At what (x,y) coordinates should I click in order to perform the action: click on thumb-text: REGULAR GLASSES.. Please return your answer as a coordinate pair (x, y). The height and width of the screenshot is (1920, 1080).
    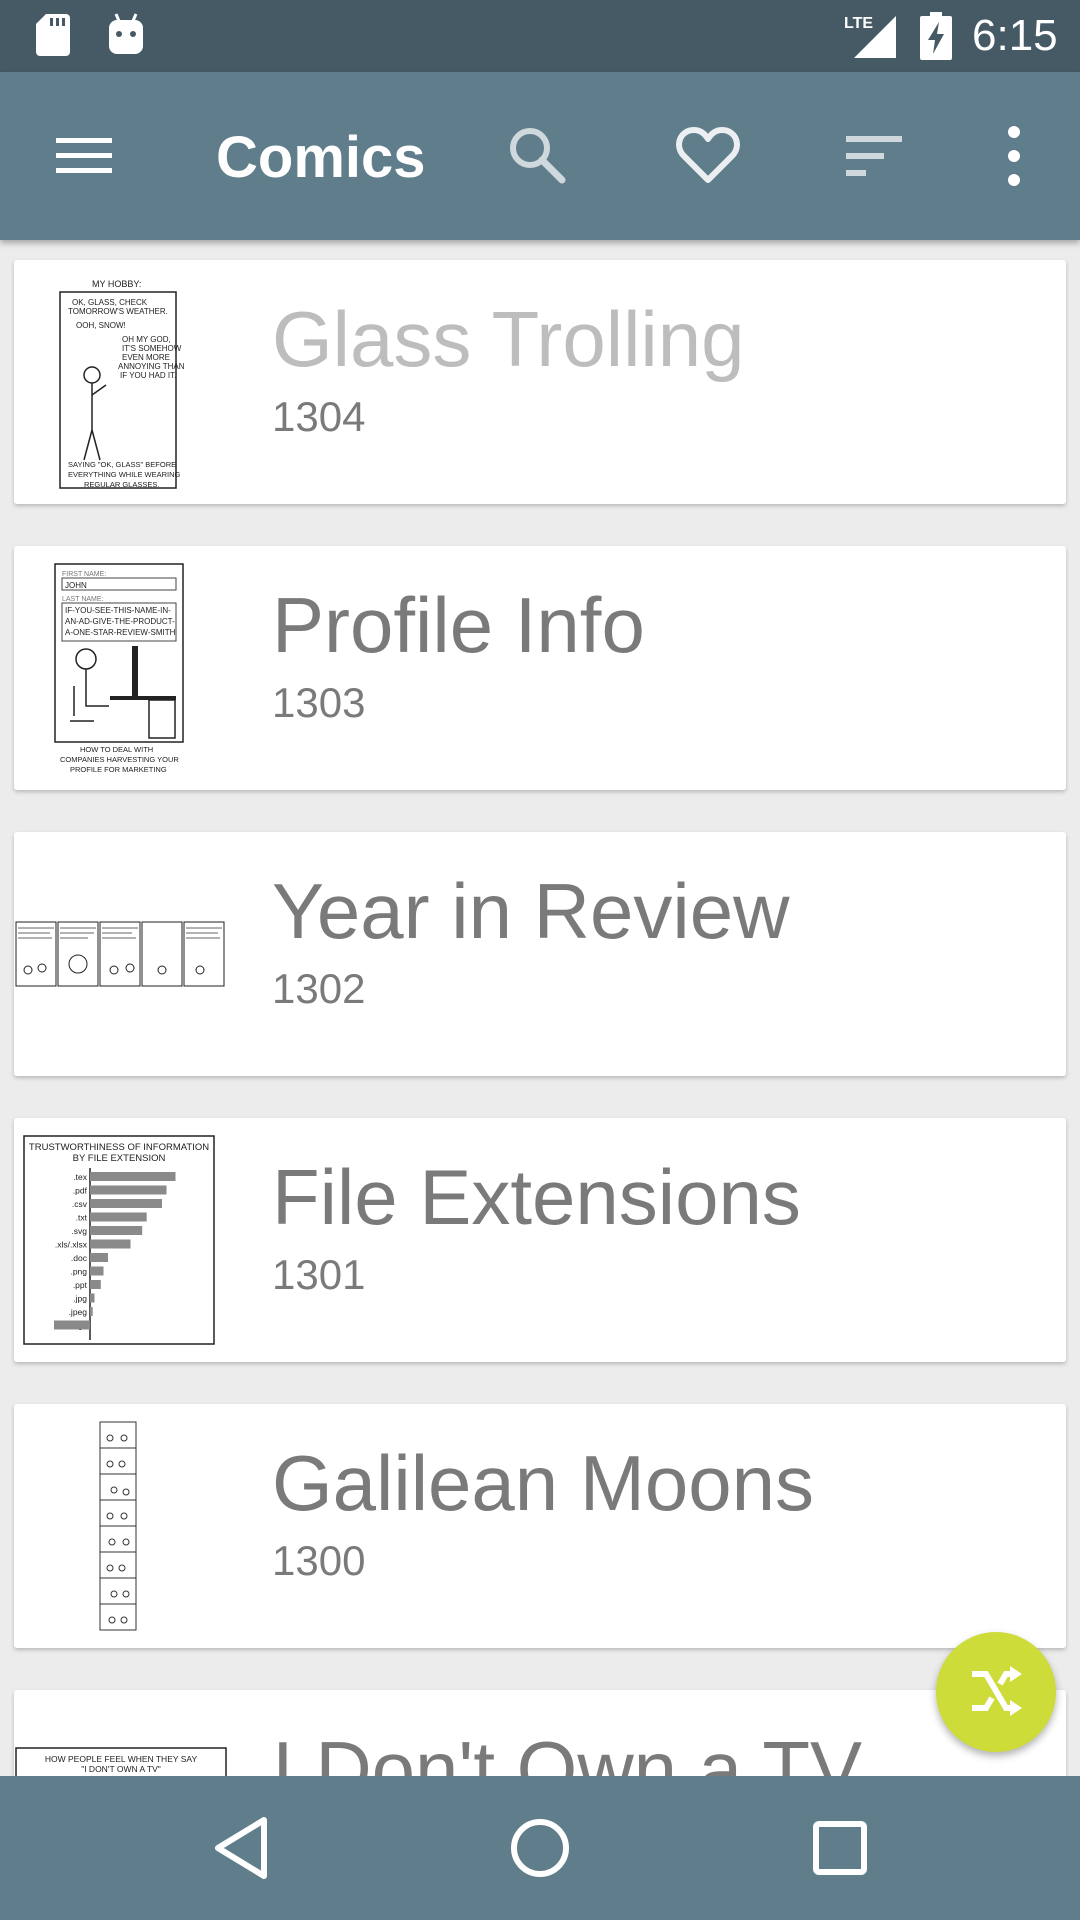
    Looking at the image, I should click on (121, 484).